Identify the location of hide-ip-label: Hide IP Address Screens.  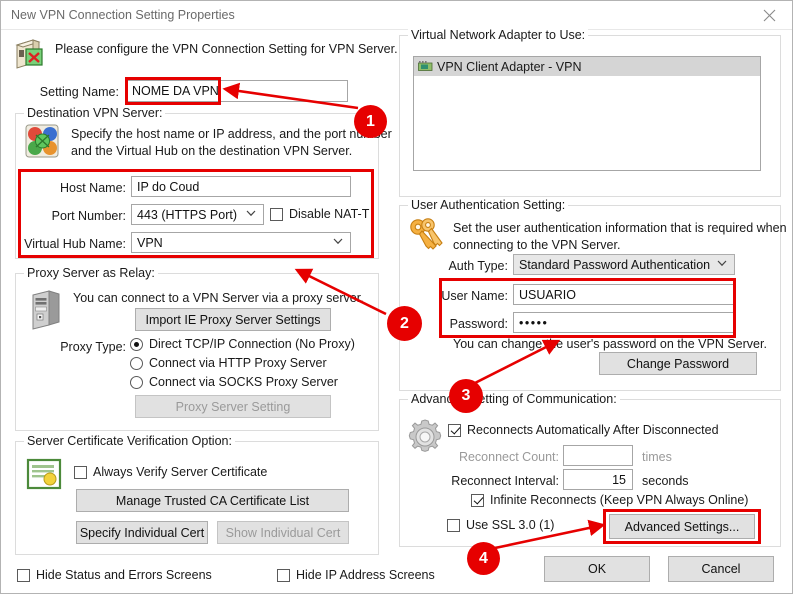
(365, 575).